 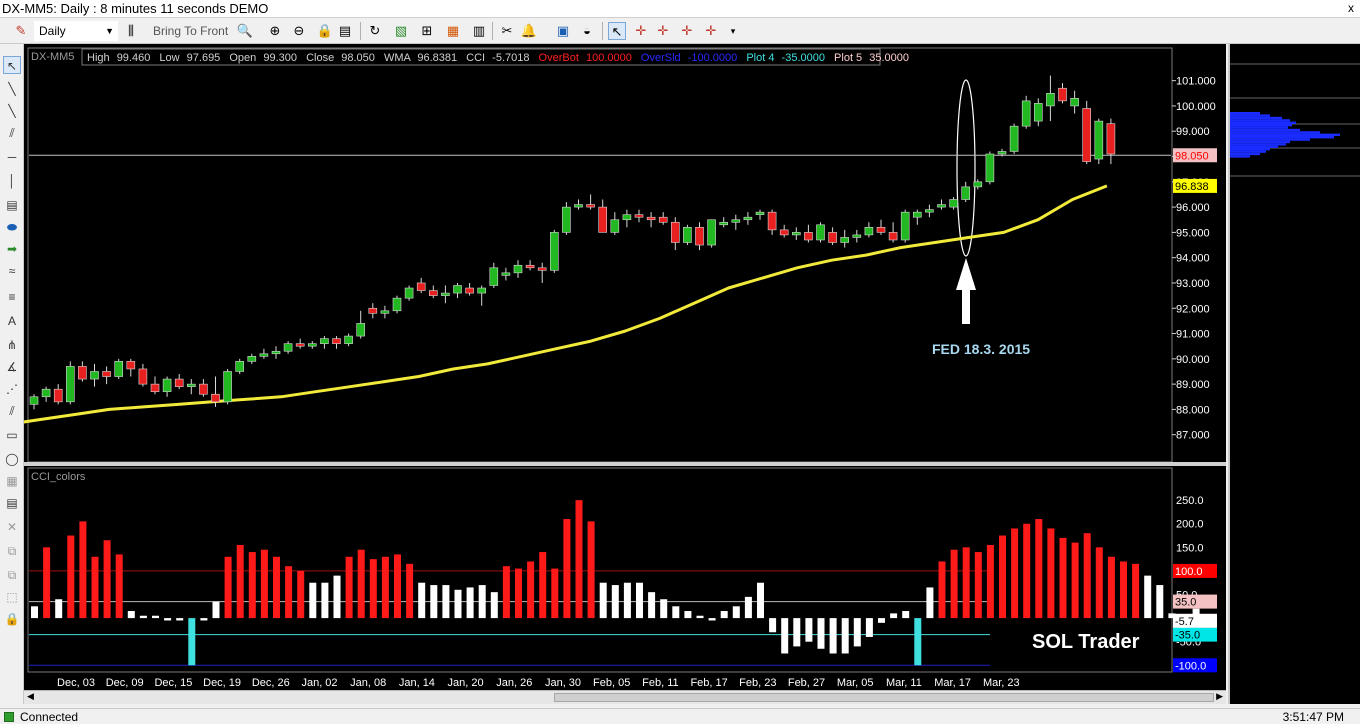 I want to click on horizontal-line-icon: ─, so click(x=12, y=157).